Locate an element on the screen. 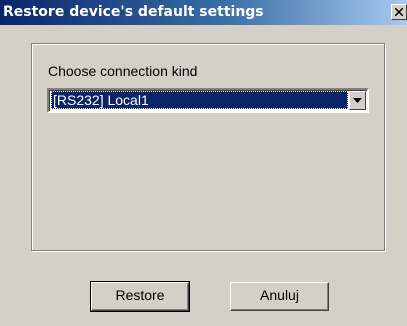  dialog-title: Restore device's default settings is located at coordinates (133, 12).